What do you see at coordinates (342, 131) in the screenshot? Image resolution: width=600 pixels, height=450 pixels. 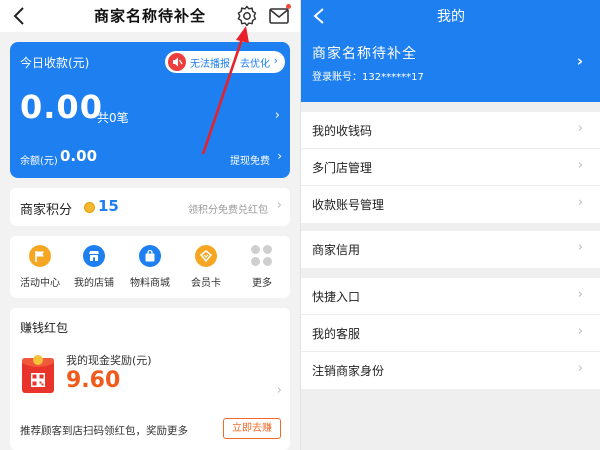 I see `menu-item-label: 我的收钱码` at bounding box center [342, 131].